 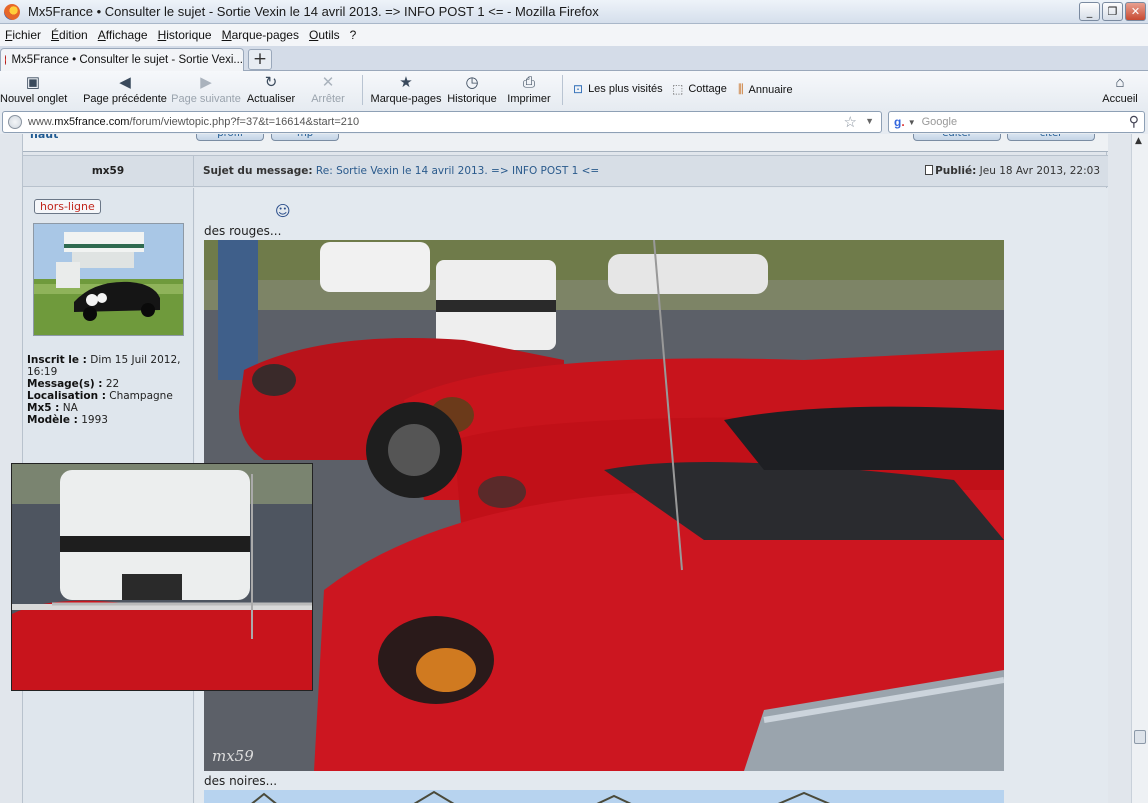 I want to click on new-tab-button: +, so click(x=260, y=59).